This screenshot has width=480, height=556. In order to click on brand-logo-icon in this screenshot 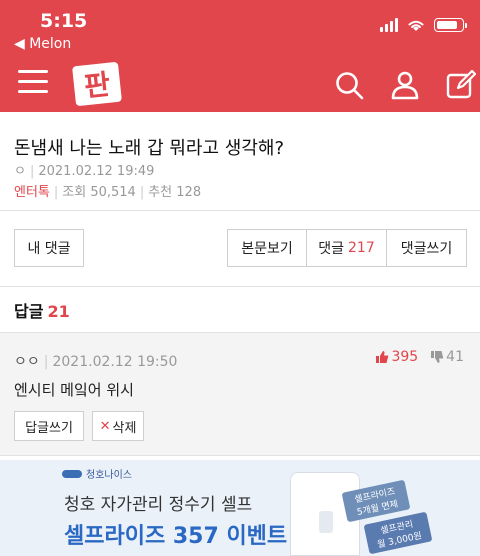, I will do `click(72, 473)`.